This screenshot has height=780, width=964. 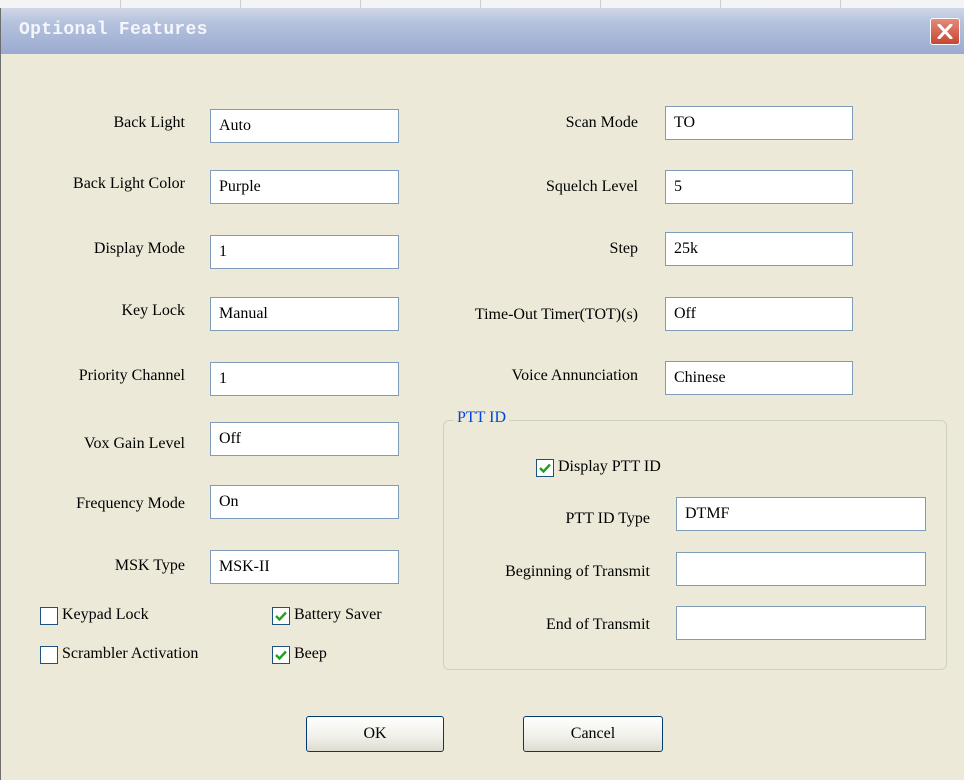 What do you see at coordinates (105, 615) in the screenshot?
I see `keypad-lock-label: Keypad Lock` at bounding box center [105, 615].